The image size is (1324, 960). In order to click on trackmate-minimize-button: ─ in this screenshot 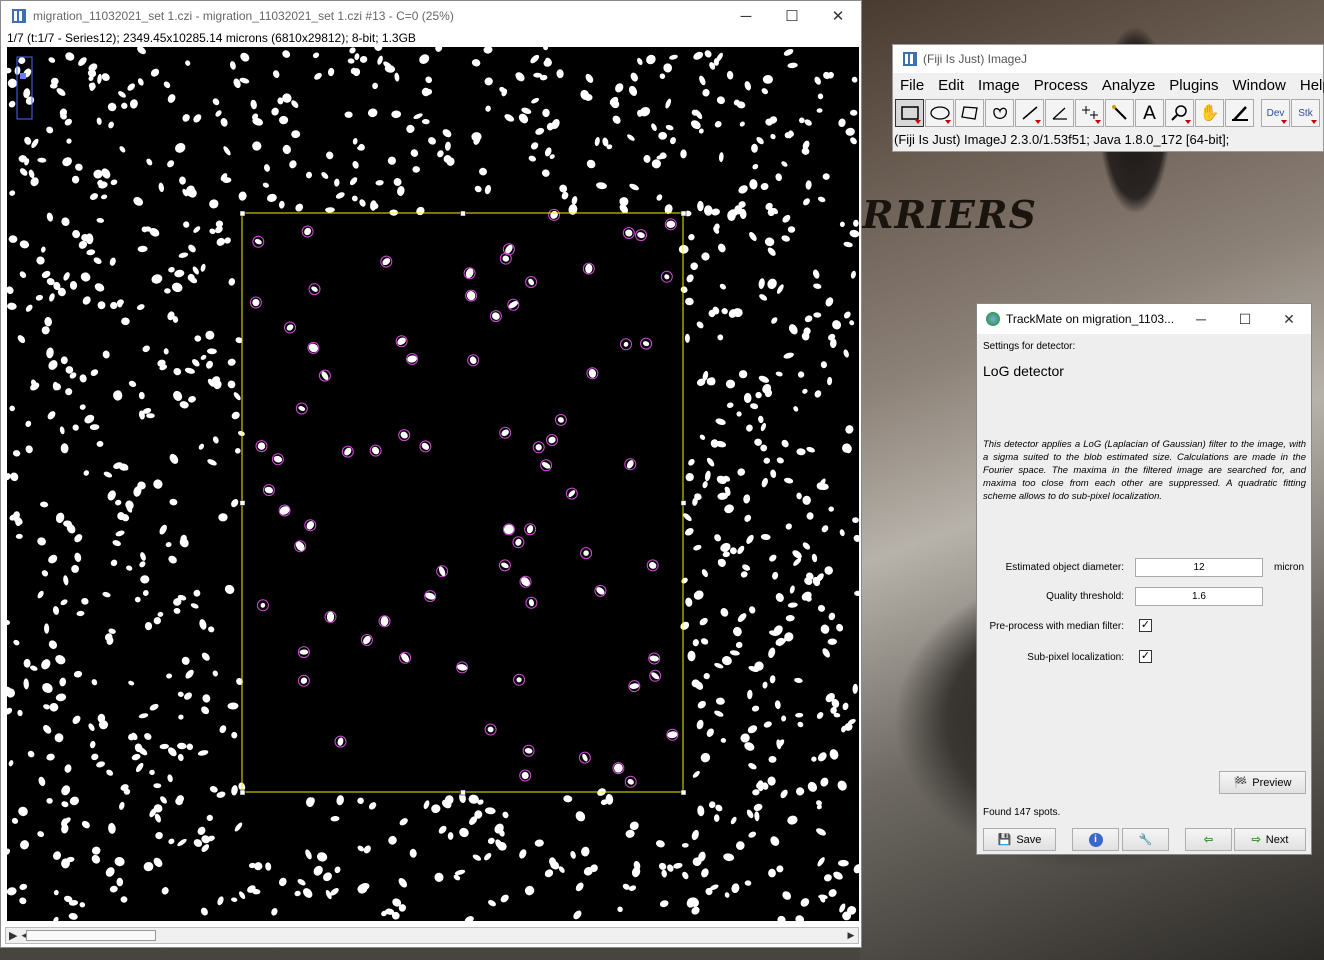, I will do `click(1201, 319)`.